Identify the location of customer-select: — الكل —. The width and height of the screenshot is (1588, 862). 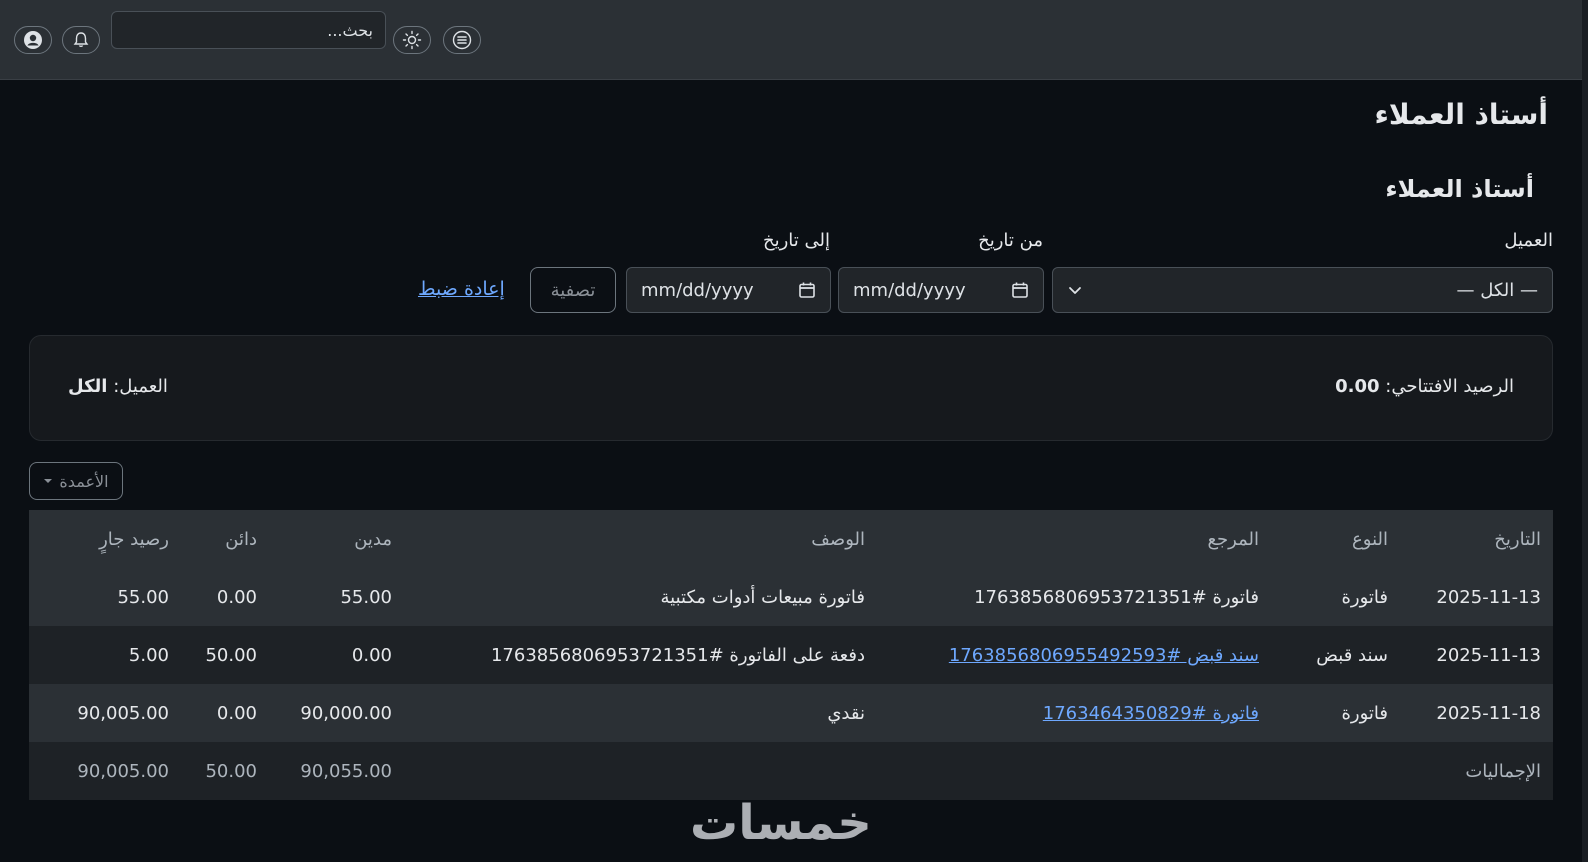
(1302, 290).